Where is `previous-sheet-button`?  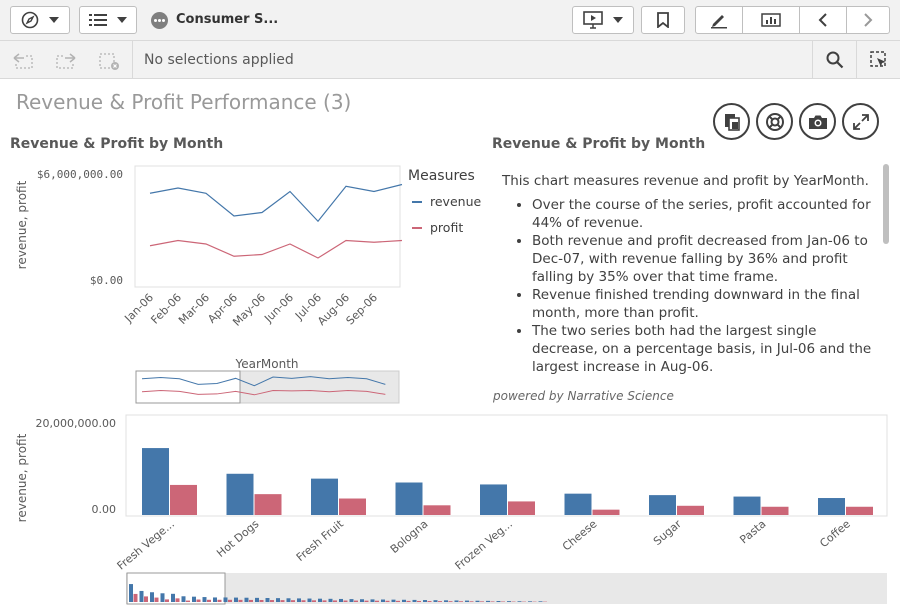 previous-sheet-button is located at coordinates (823, 20).